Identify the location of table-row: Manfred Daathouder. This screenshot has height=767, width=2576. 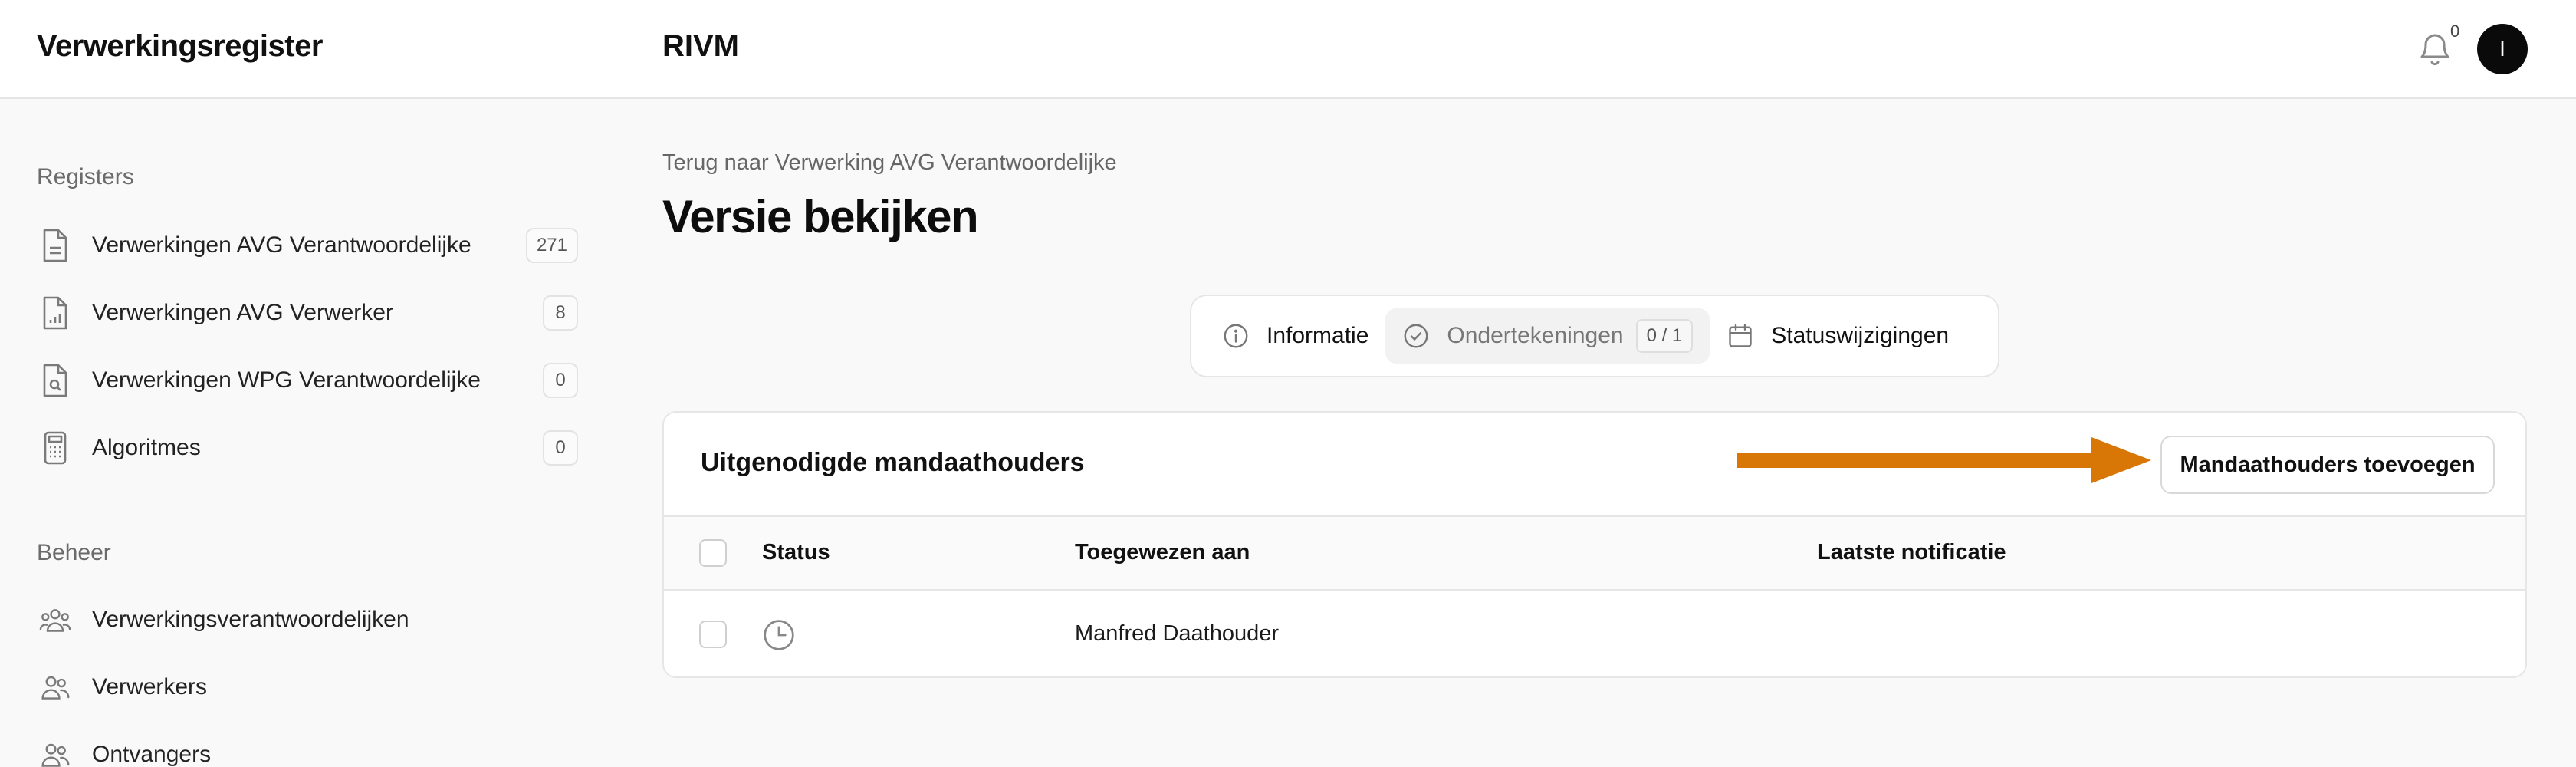
(1594, 633).